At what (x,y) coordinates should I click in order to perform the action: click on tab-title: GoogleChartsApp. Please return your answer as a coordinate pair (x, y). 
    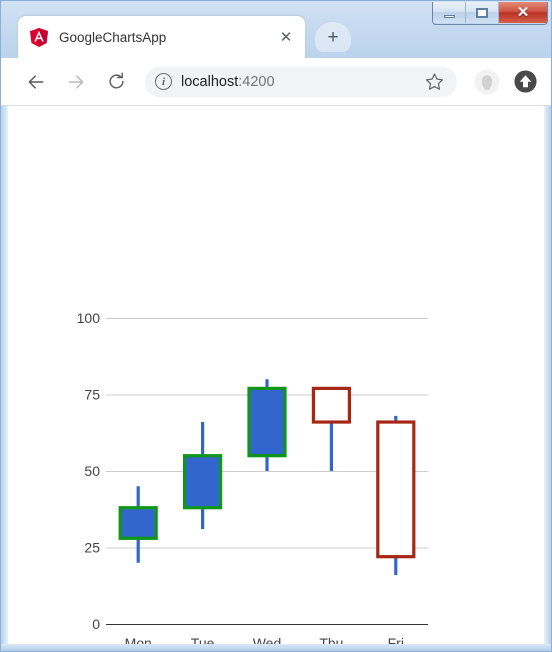
    Looking at the image, I should click on (113, 37).